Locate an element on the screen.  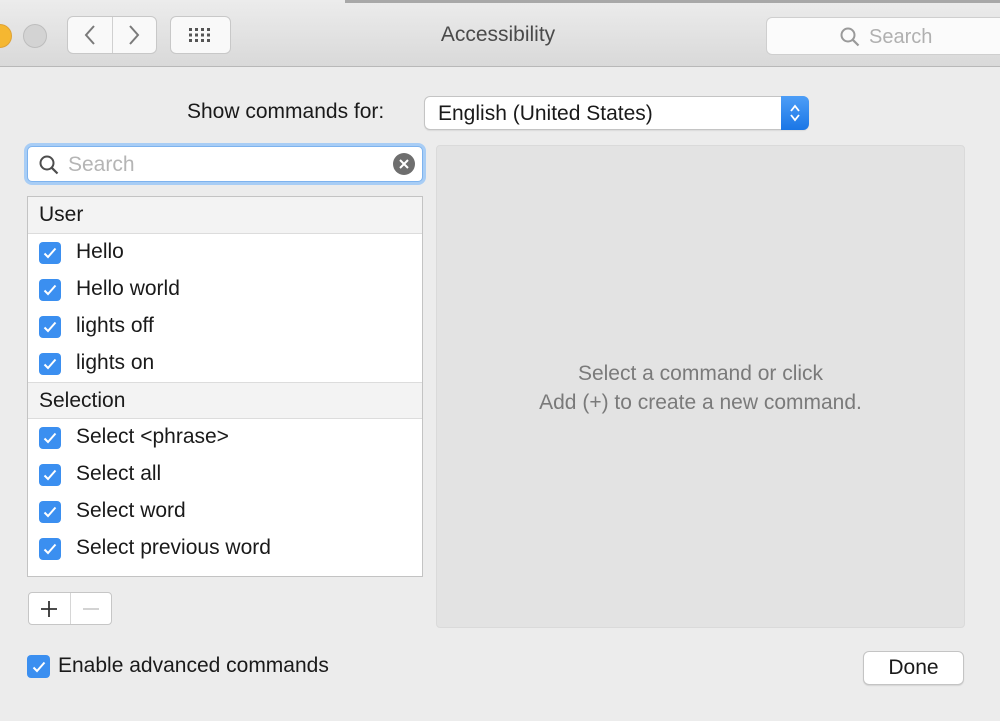
enable-advanced-checkbox is located at coordinates (38, 666).